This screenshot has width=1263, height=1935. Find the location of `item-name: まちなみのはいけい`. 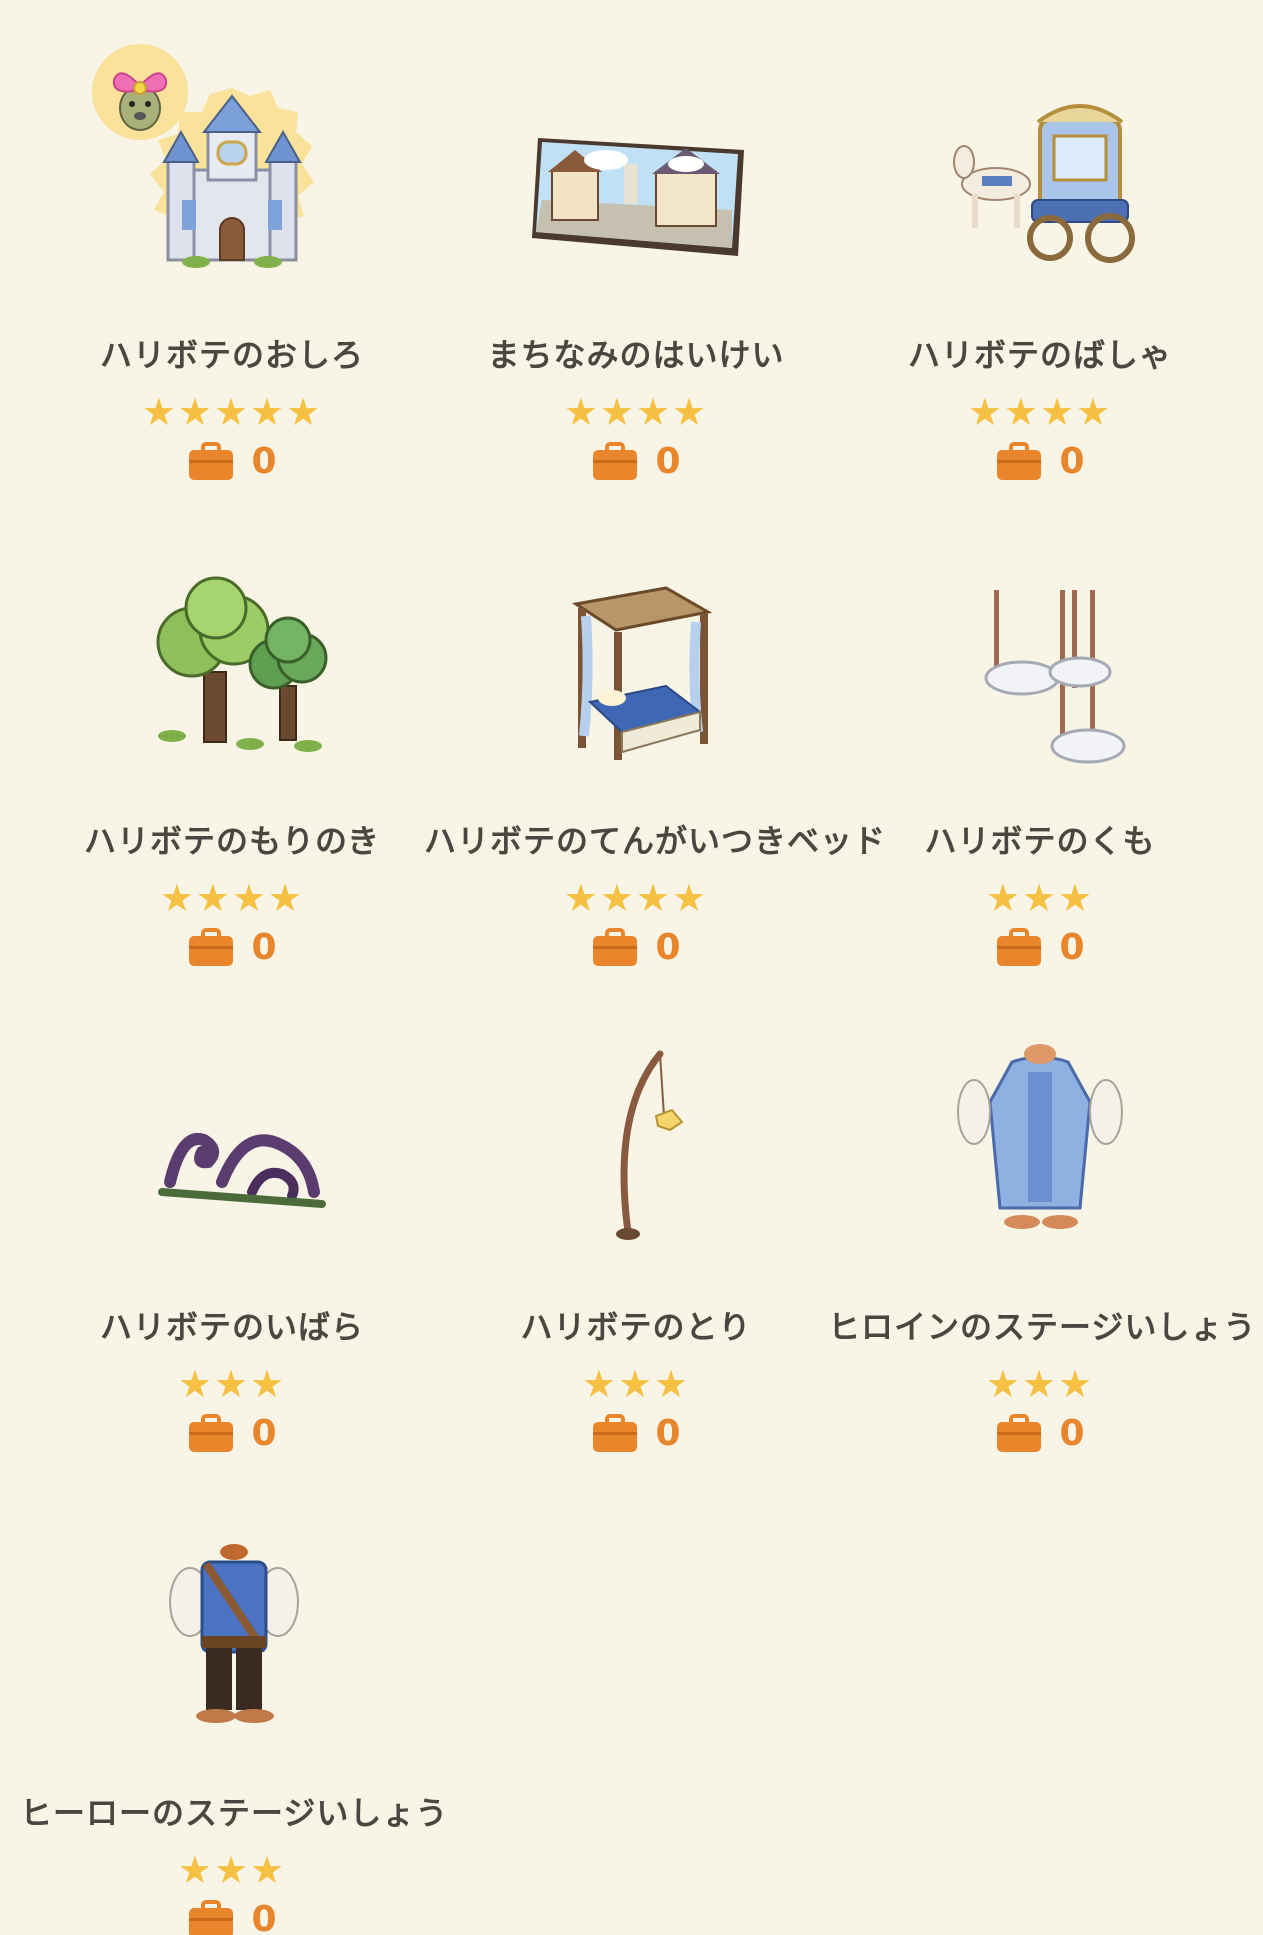

item-name: まちなみのはいけい is located at coordinates (636, 355).